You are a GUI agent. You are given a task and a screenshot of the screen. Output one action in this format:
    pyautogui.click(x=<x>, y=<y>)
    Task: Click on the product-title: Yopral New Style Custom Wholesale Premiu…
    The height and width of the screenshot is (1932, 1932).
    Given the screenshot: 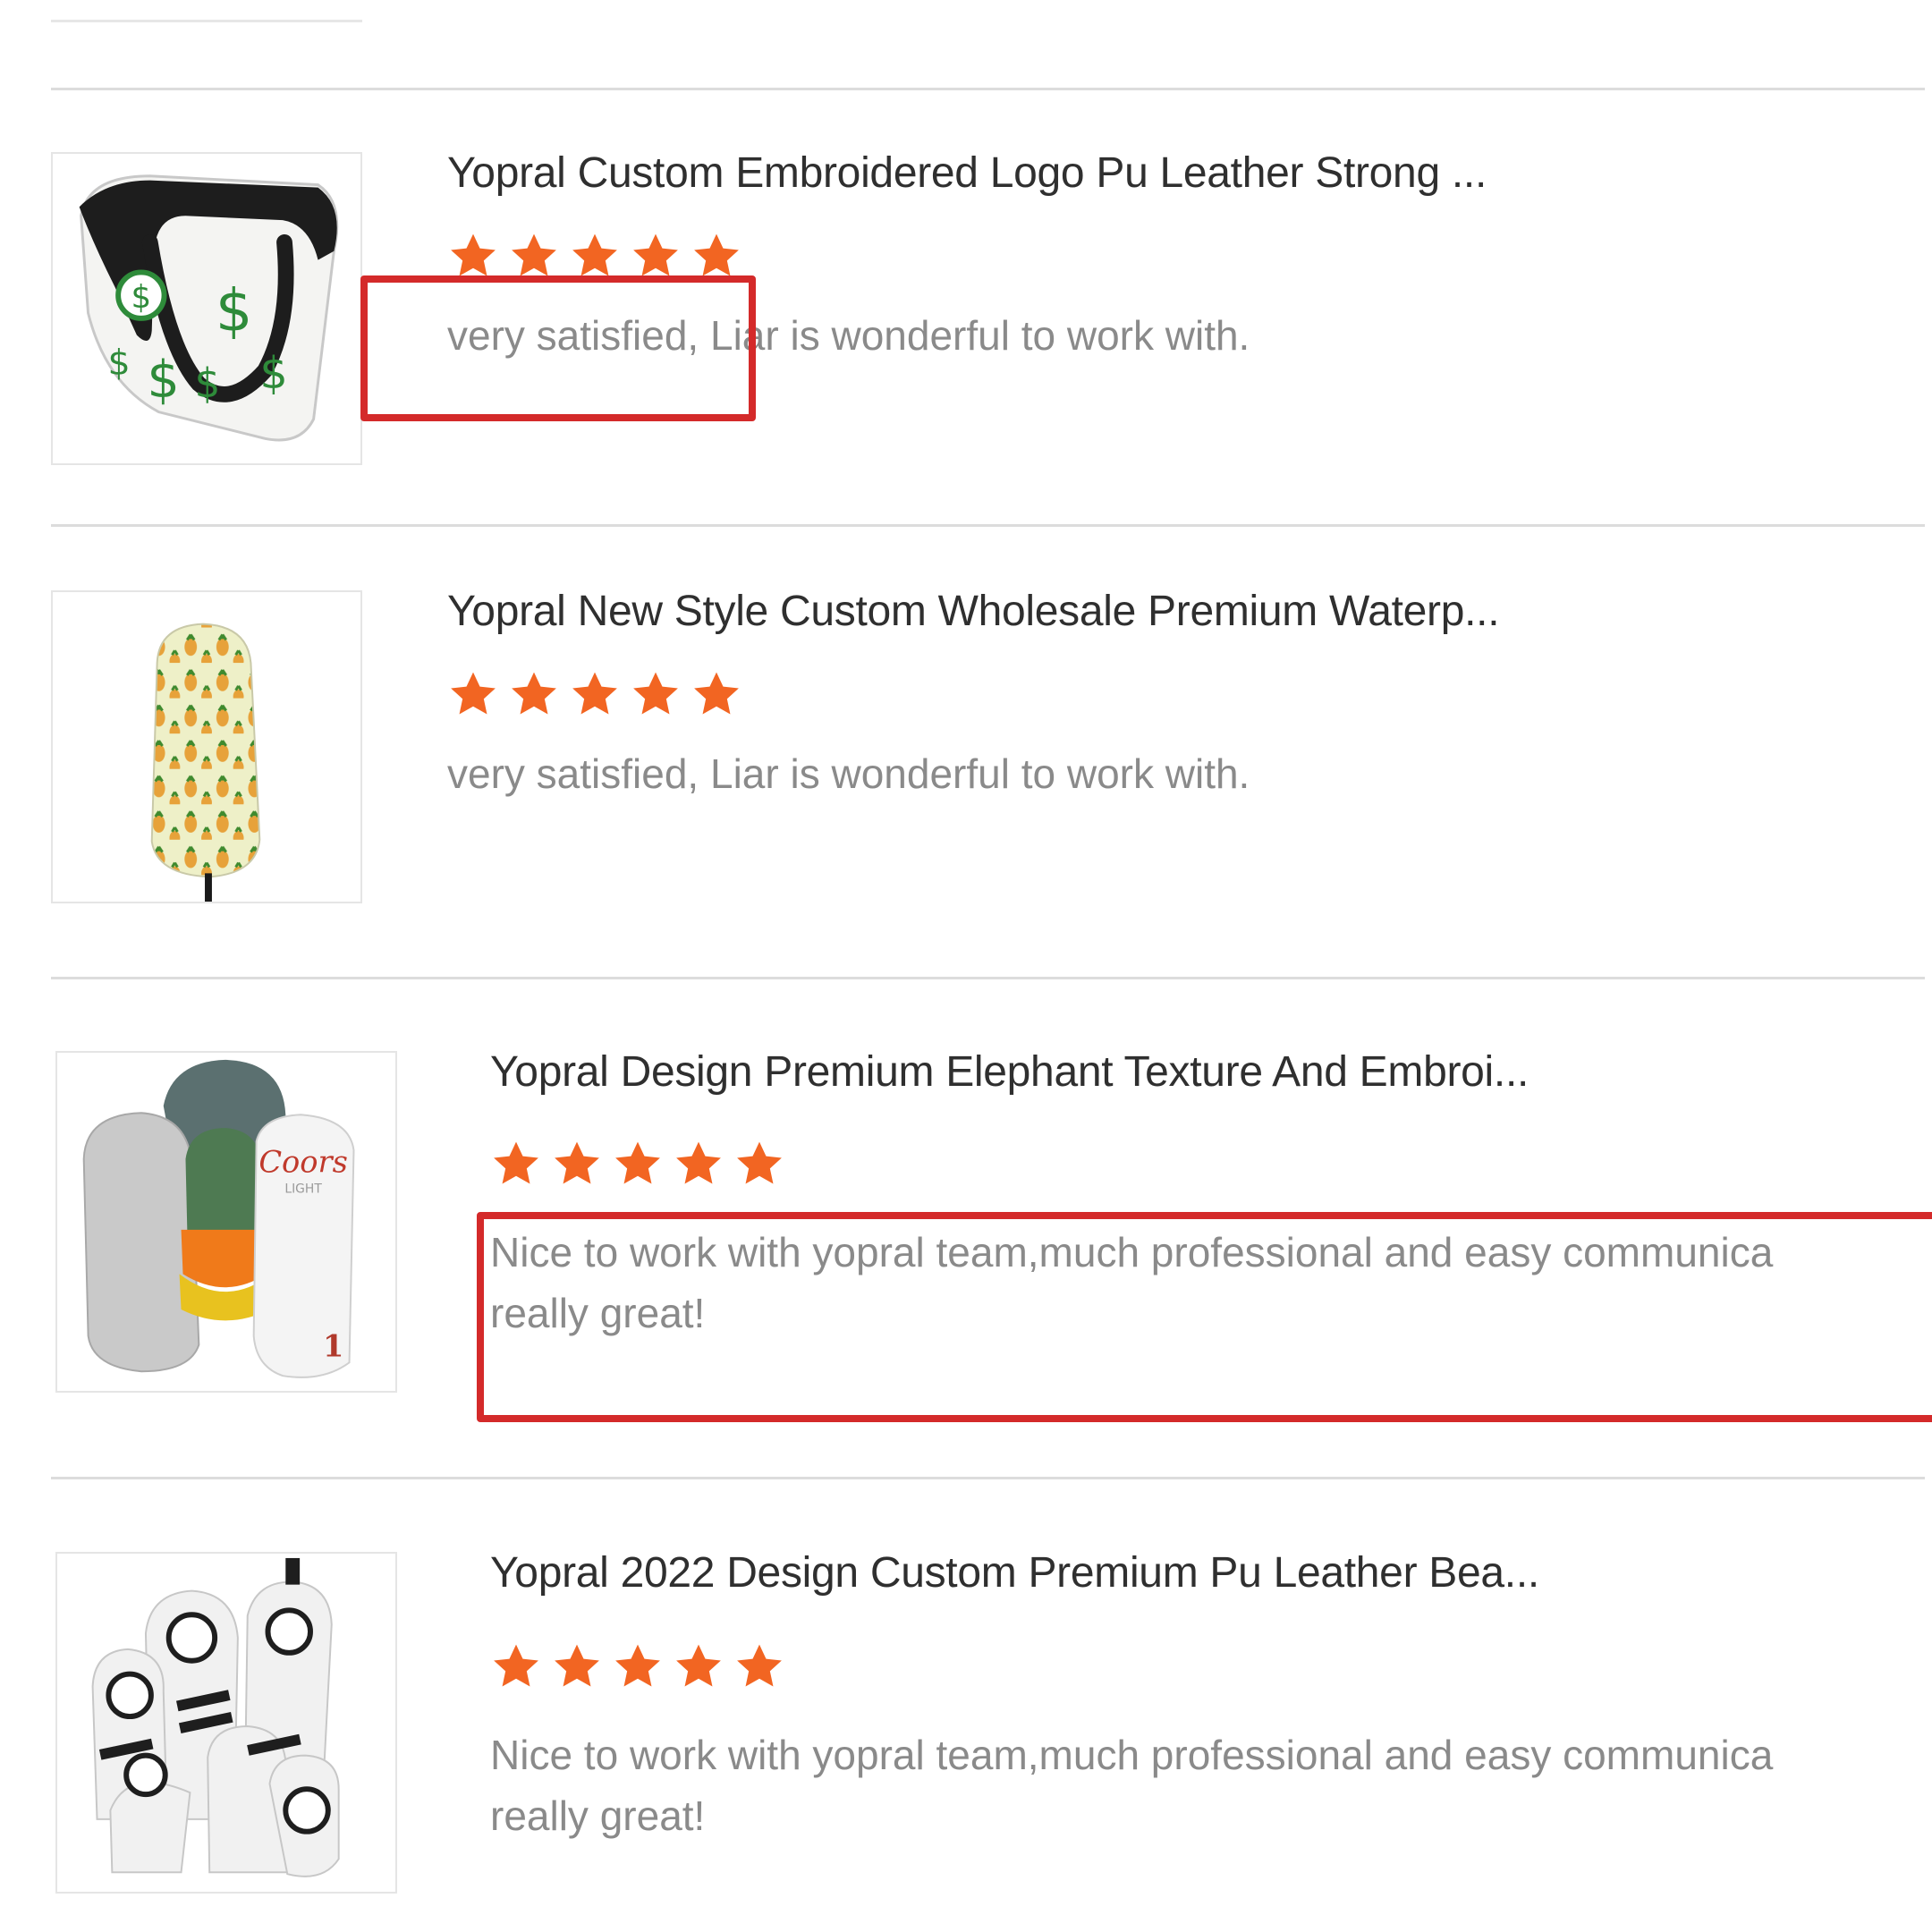 What is the action you would take?
    pyautogui.click(x=973, y=611)
    